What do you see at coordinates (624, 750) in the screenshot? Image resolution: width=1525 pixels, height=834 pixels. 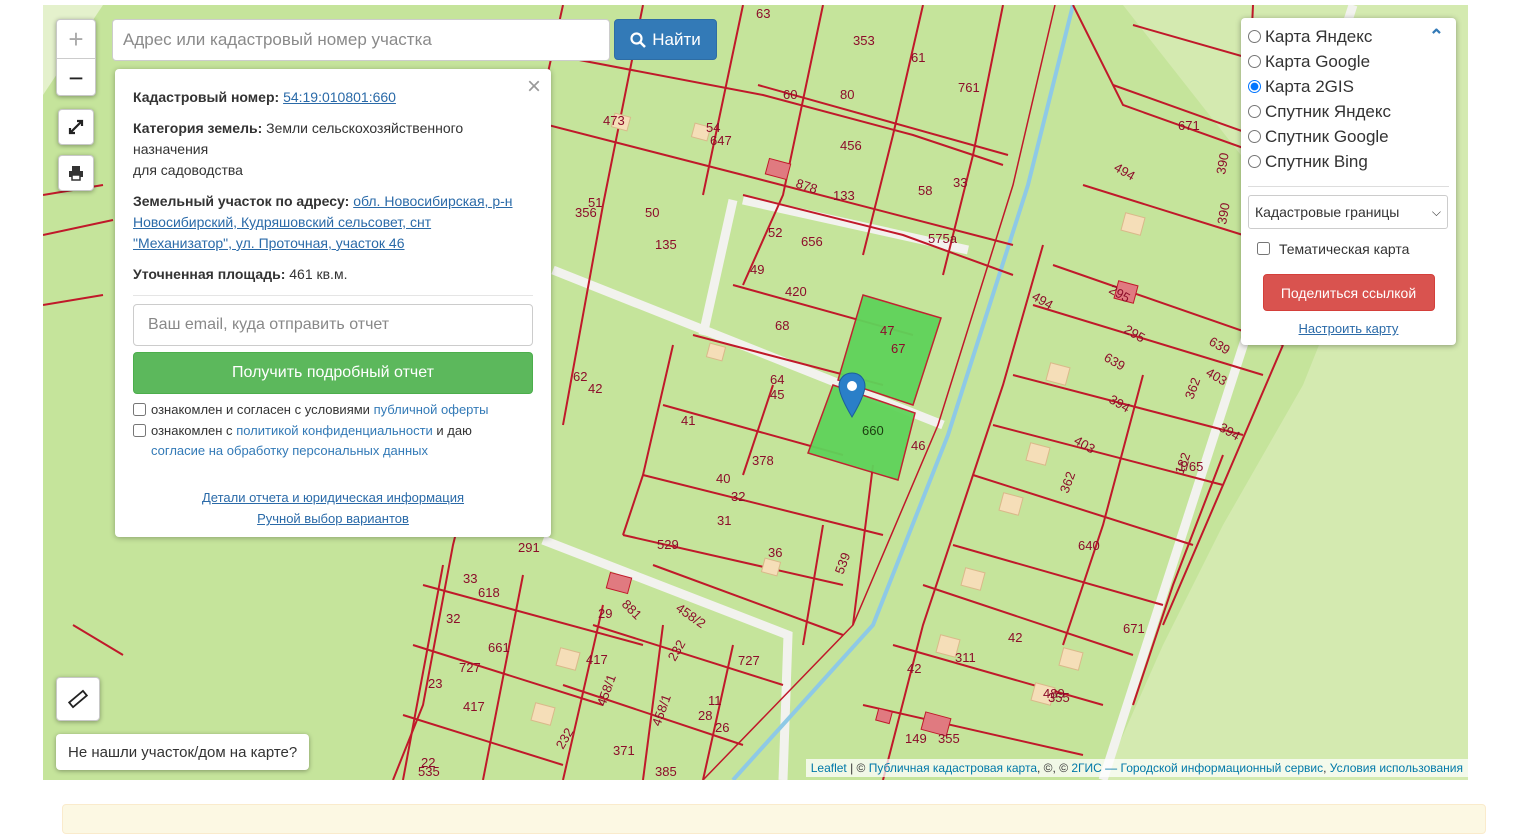 I see `plot-number-label: 371` at bounding box center [624, 750].